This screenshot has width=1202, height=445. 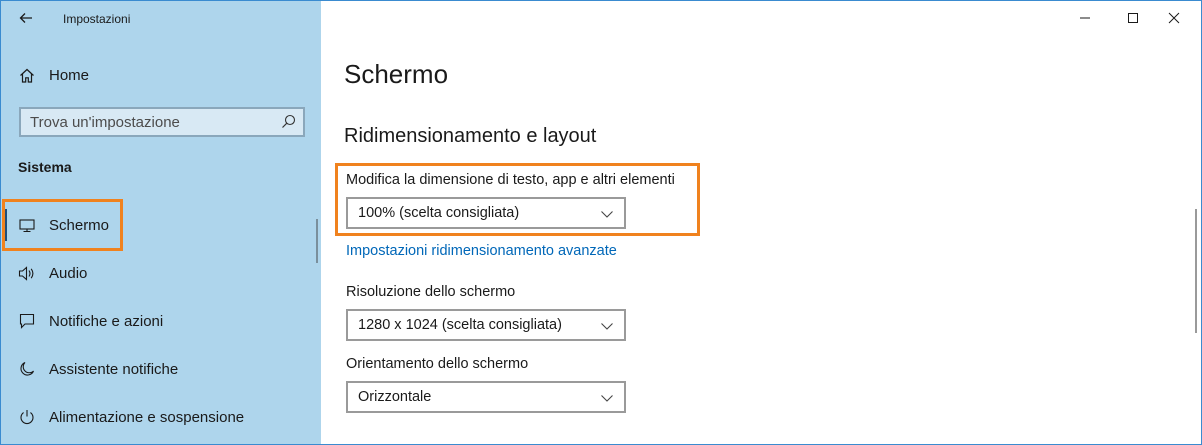 What do you see at coordinates (288, 124) in the screenshot?
I see `search-icon` at bounding box center [288, 124].